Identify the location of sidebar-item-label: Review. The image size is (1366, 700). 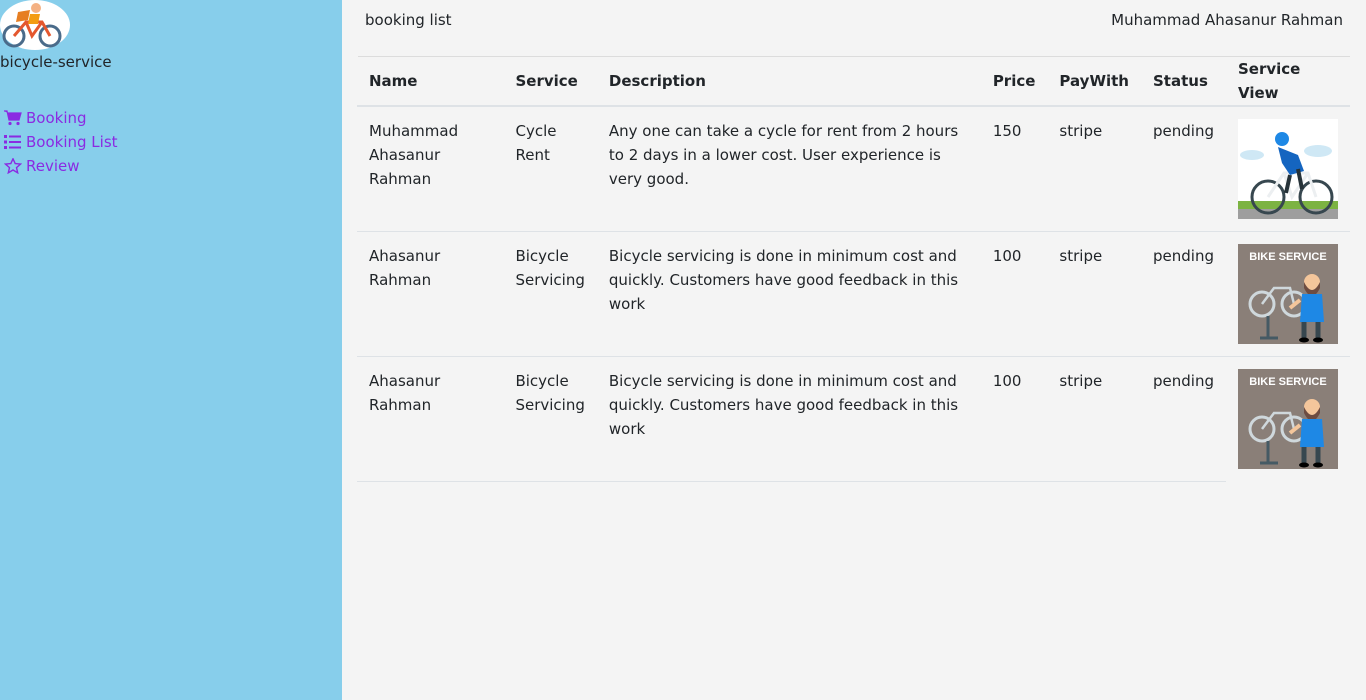
(53, 166).